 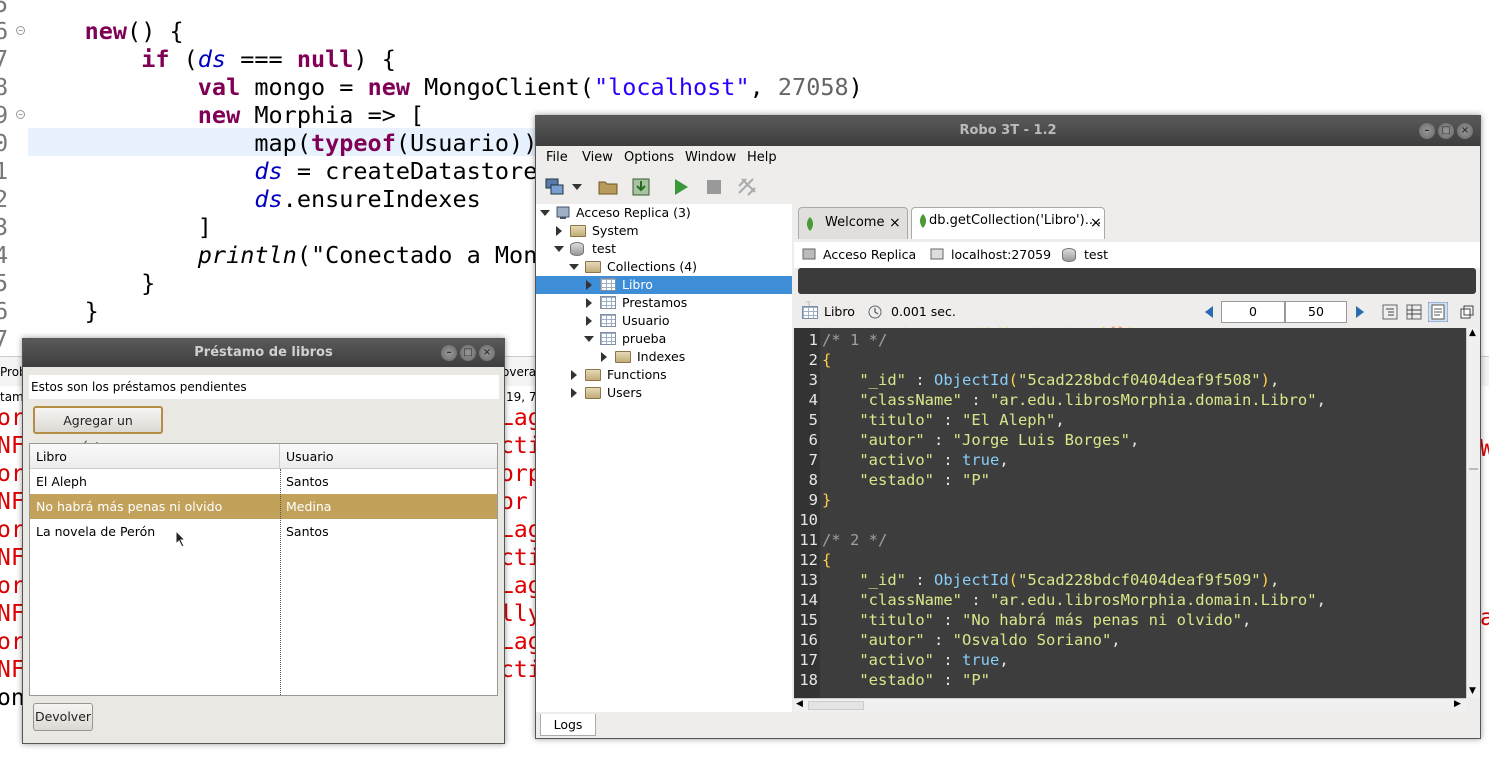 What do you see at coordinates (4, 255) in the screenshot?
I see `line-number: 4` at bounding box center [4, 255].